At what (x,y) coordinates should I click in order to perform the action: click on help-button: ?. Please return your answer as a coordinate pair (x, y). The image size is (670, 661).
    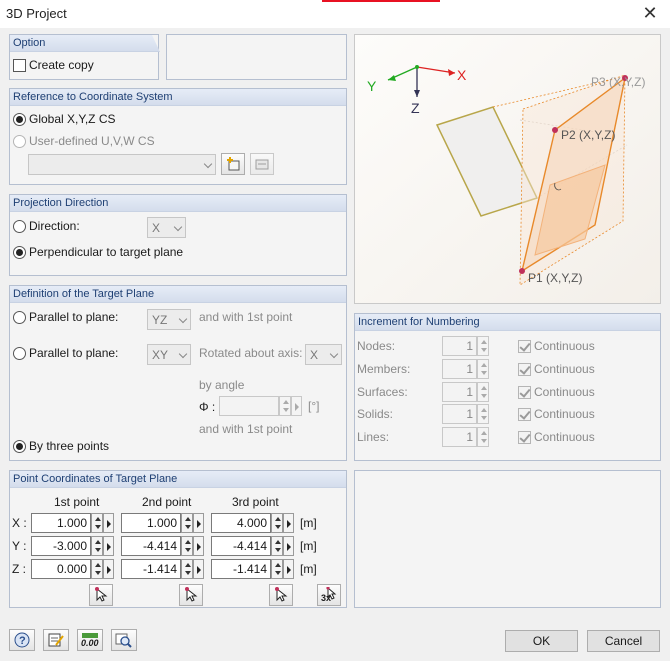
    Looking at the image, I should click on (22, 640).